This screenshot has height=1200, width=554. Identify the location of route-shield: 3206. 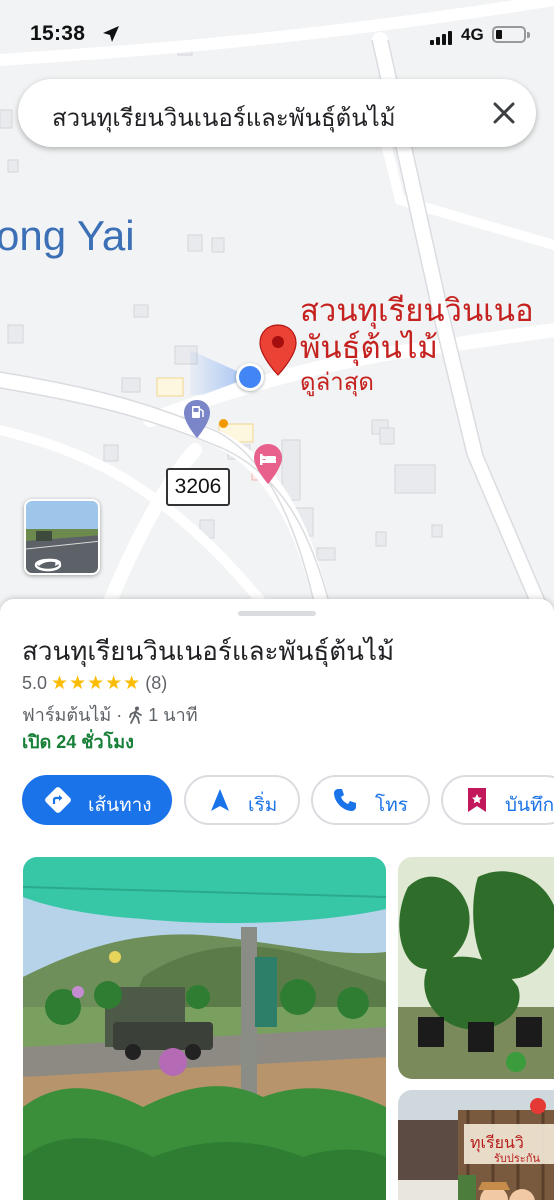
(198, 487).